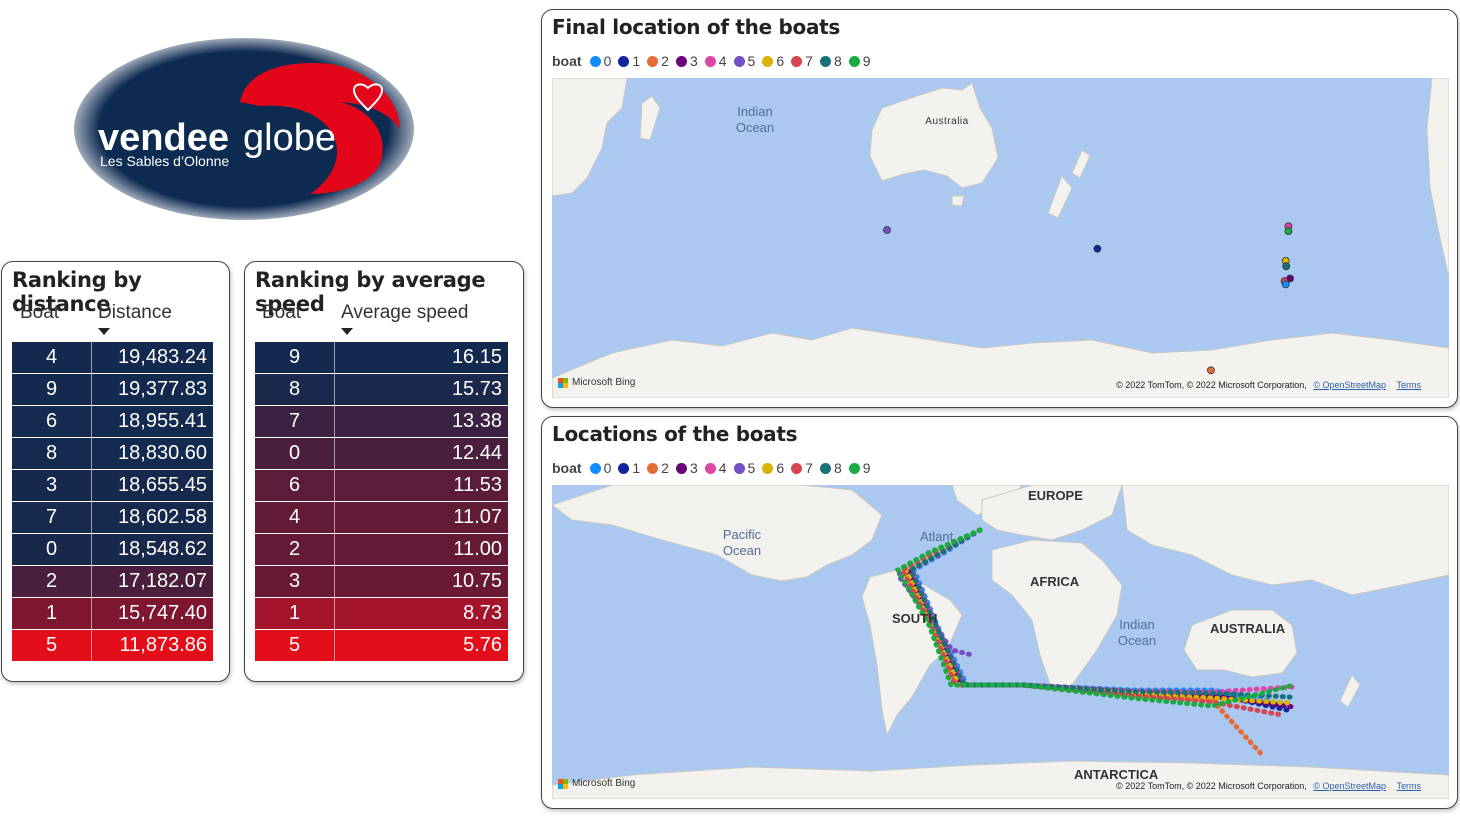  I want to click on table-row: 1 15,747.40, so click(112, 613).